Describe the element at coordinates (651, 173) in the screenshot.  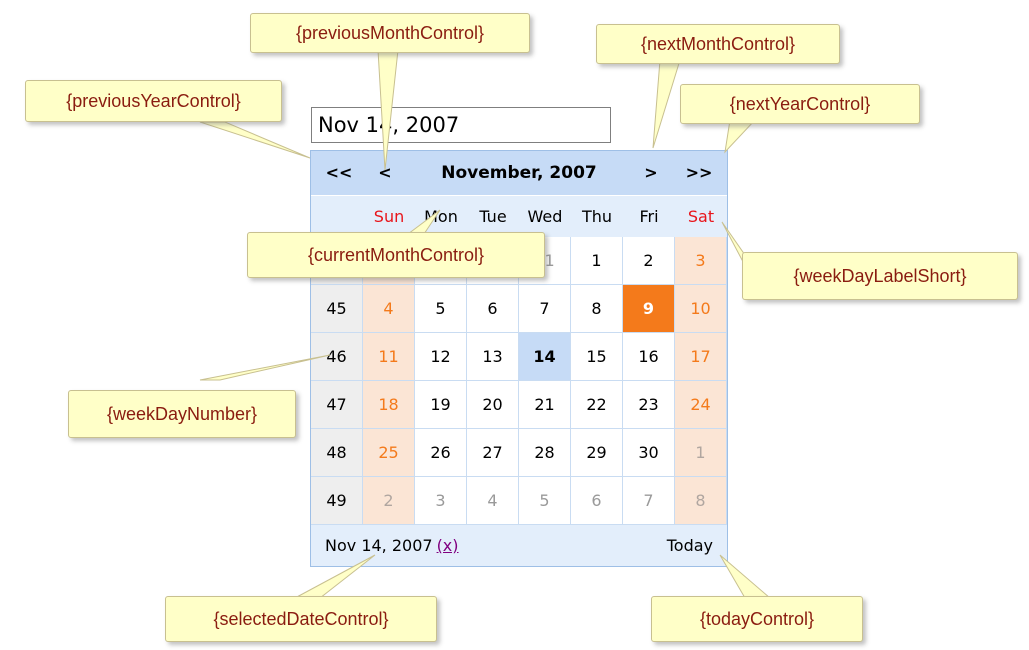
I see `next-month-button: >` at that location.